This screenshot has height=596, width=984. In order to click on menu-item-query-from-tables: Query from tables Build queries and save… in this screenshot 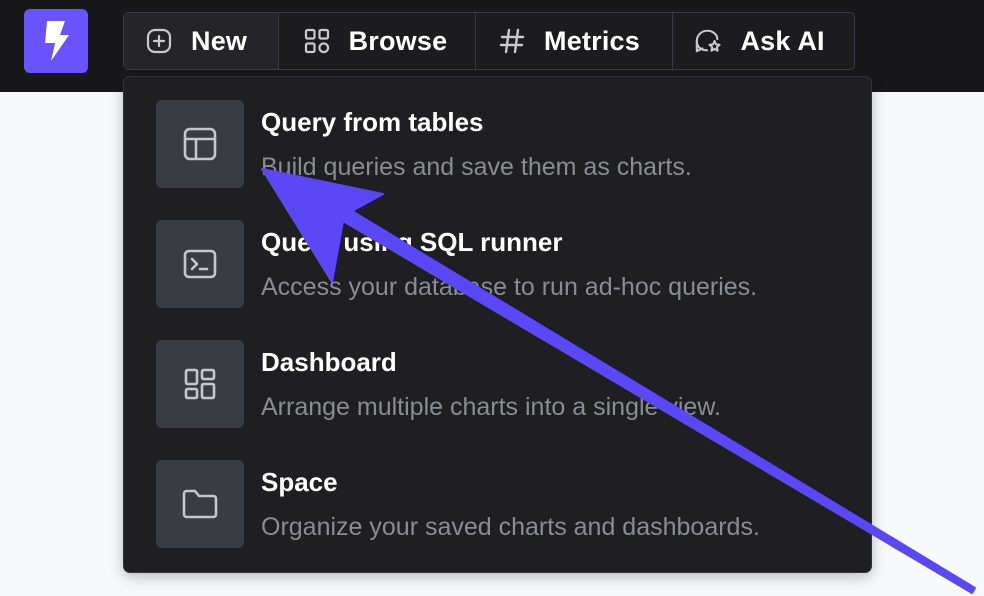, I will do `click(506, 145)`.